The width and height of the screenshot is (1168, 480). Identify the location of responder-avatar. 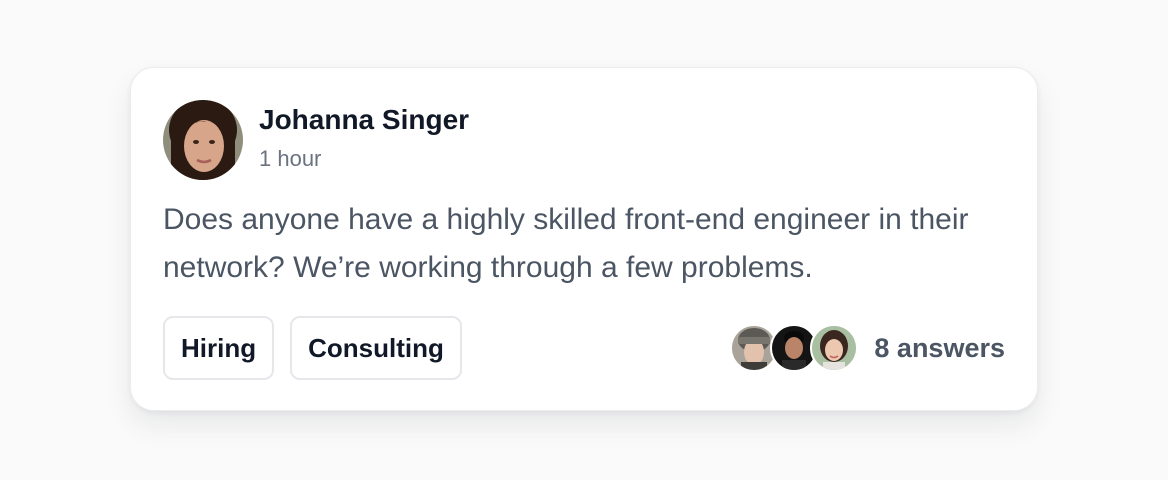
(834, 348).